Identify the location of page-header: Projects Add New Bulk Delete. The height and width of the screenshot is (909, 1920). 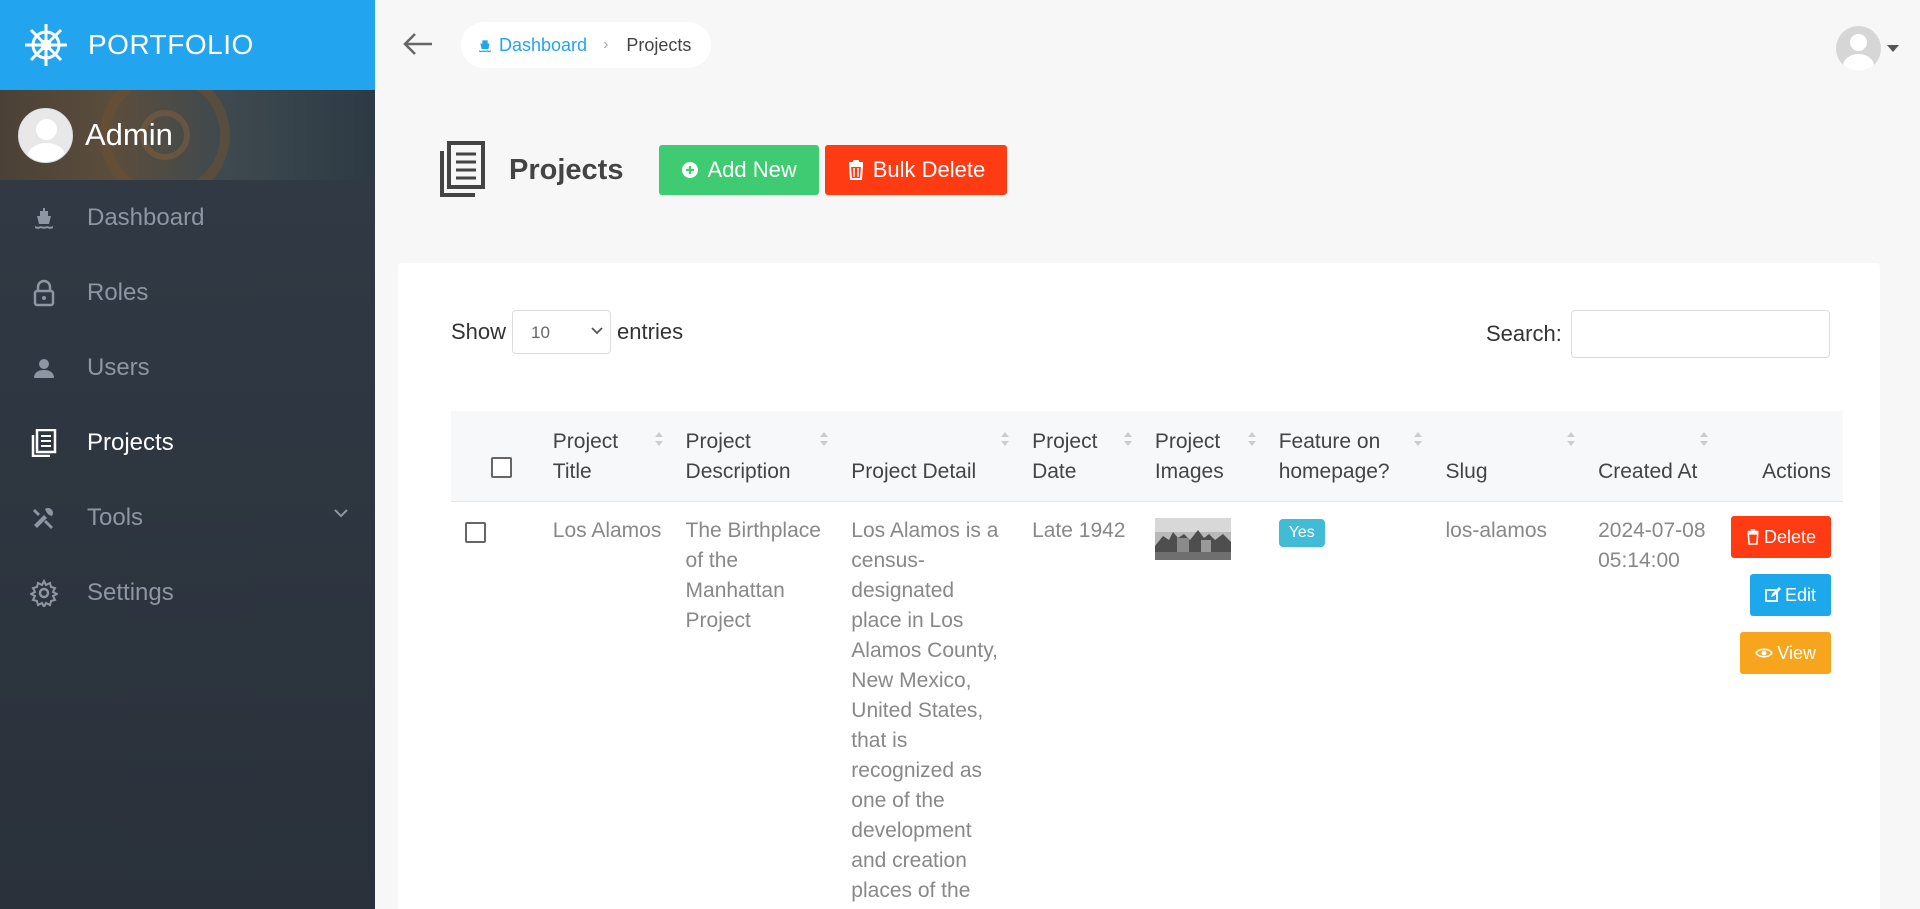
(722, 170).